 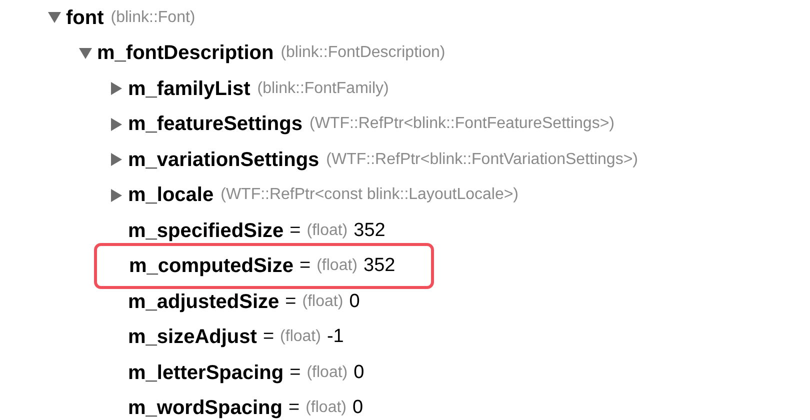 What do you see at coordinates (369, 195) in the screenshot?
I see `type-label: (WTF::RefPtr<const blink::LayoutLocale>)` at bounding box center [369, 195].